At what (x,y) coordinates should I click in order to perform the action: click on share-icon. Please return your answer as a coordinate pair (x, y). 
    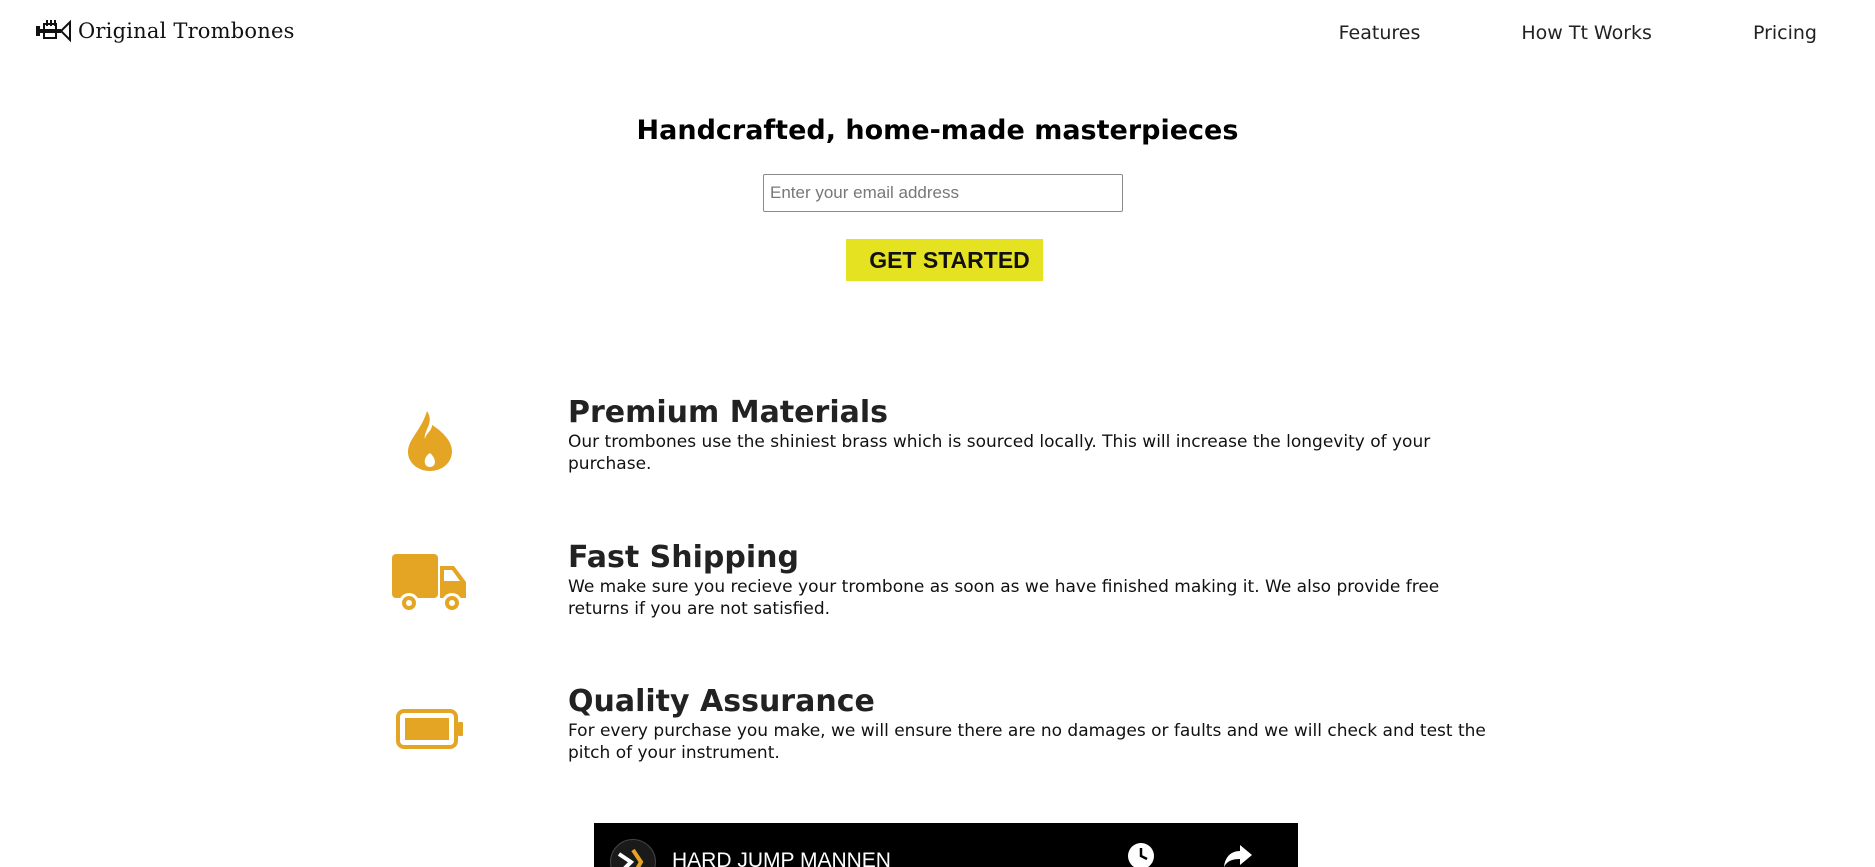
    Looking at the image, I should click on (1238, 854).